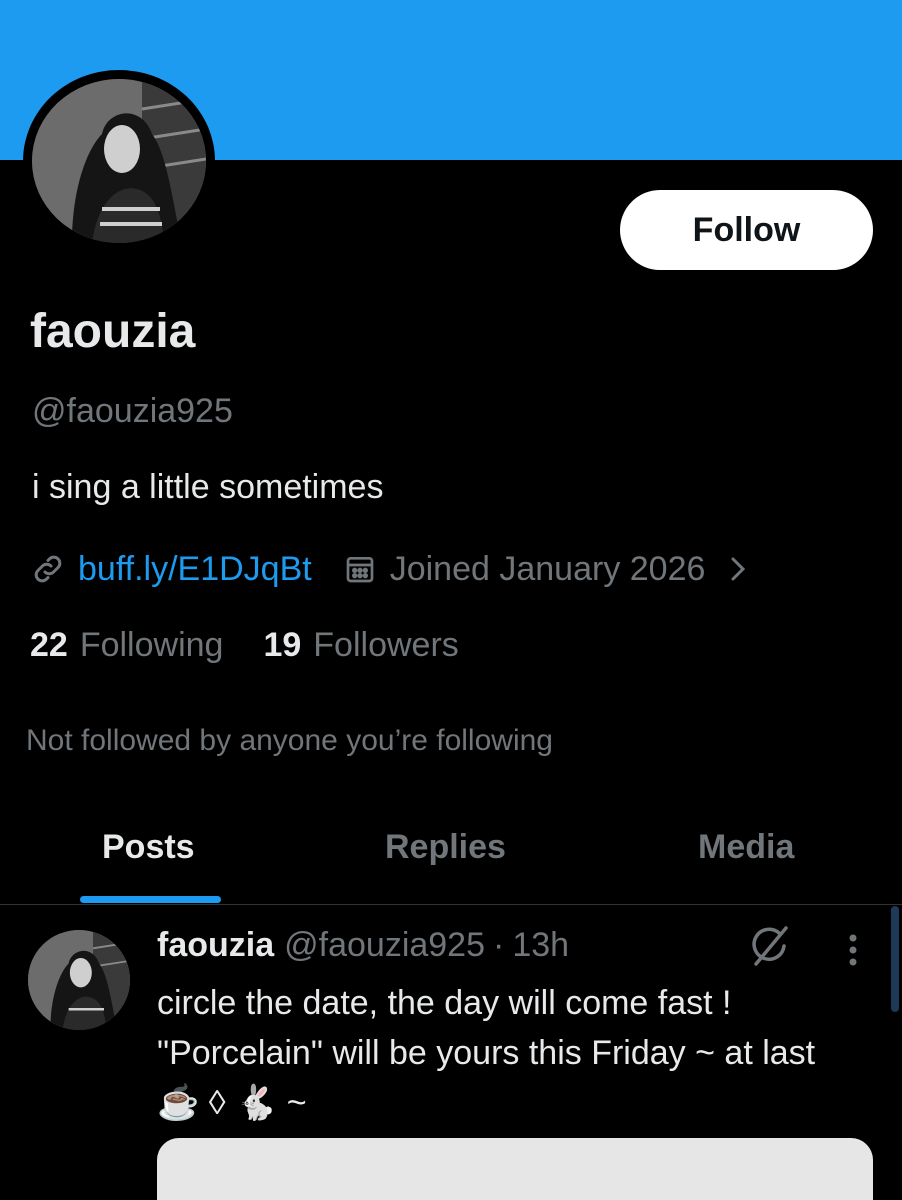 The width and height of the screenshot is (902, 1200). Describe the element at coordinates (132, 411) in the screenshot. I see `profile-handle: @faouzia925` at that location.